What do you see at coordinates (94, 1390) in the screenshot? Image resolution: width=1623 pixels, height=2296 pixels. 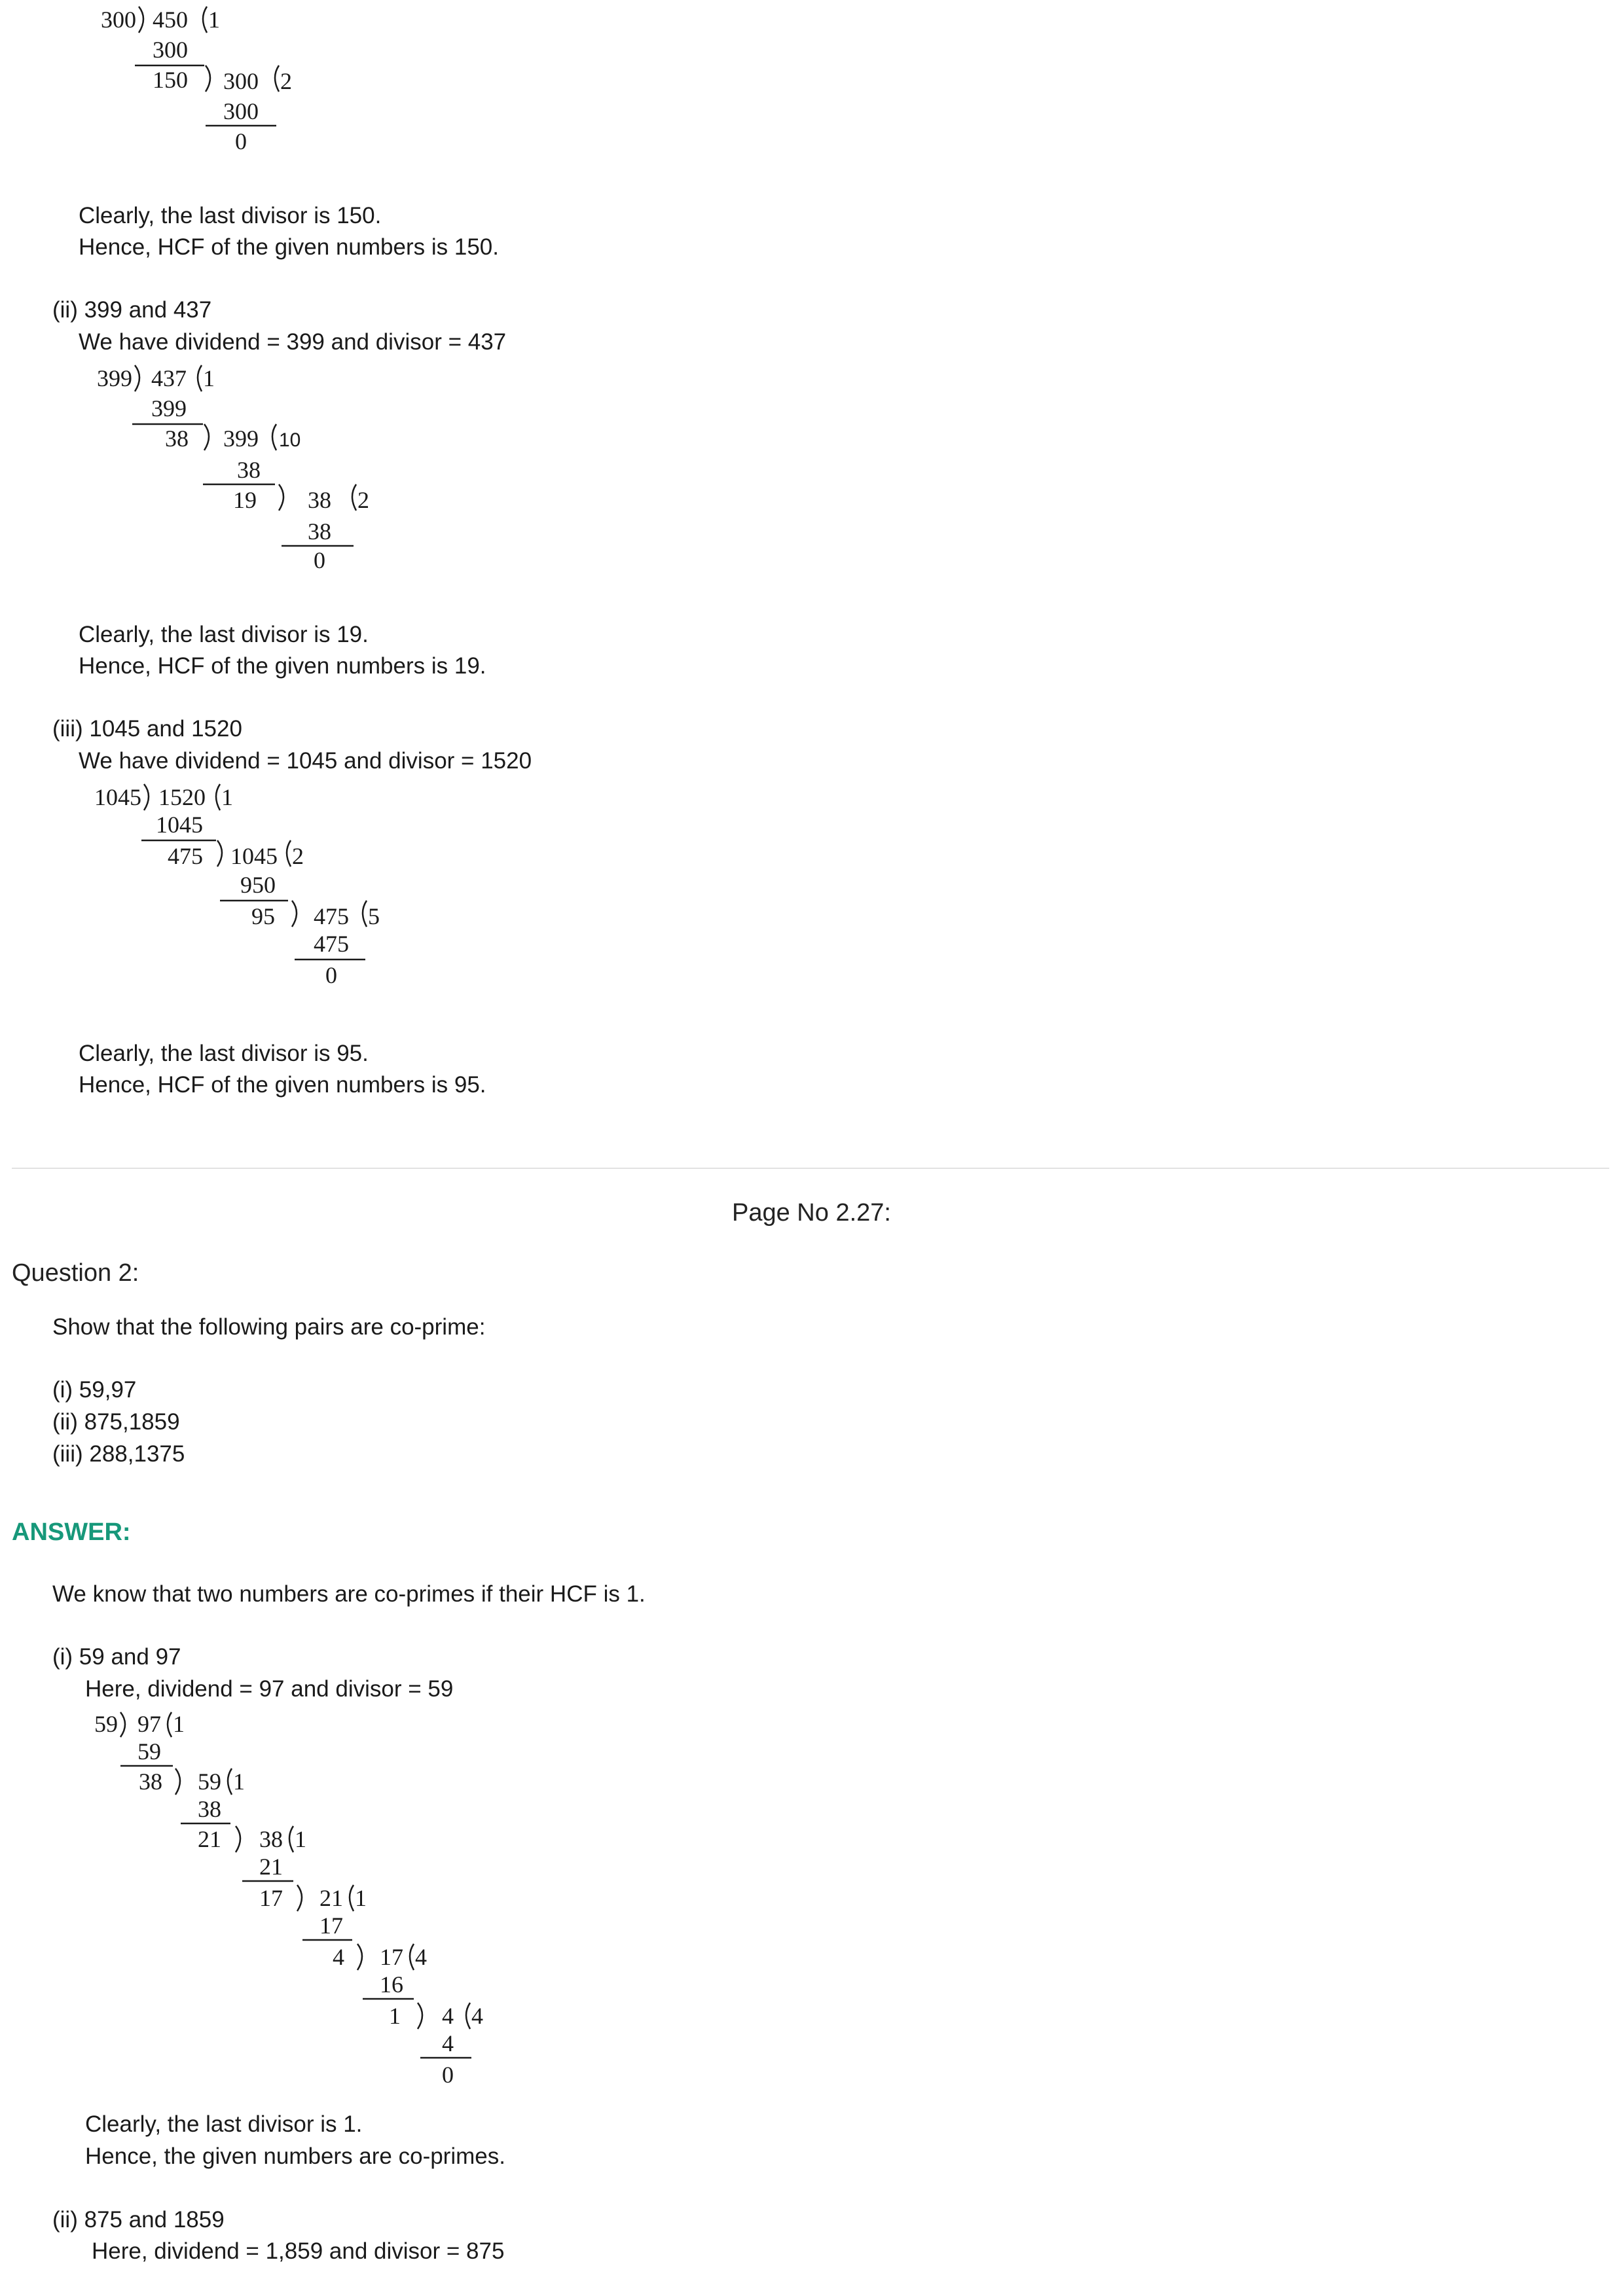 I see `question-item: (i) 59,97` at bounding box center [94, 1390].